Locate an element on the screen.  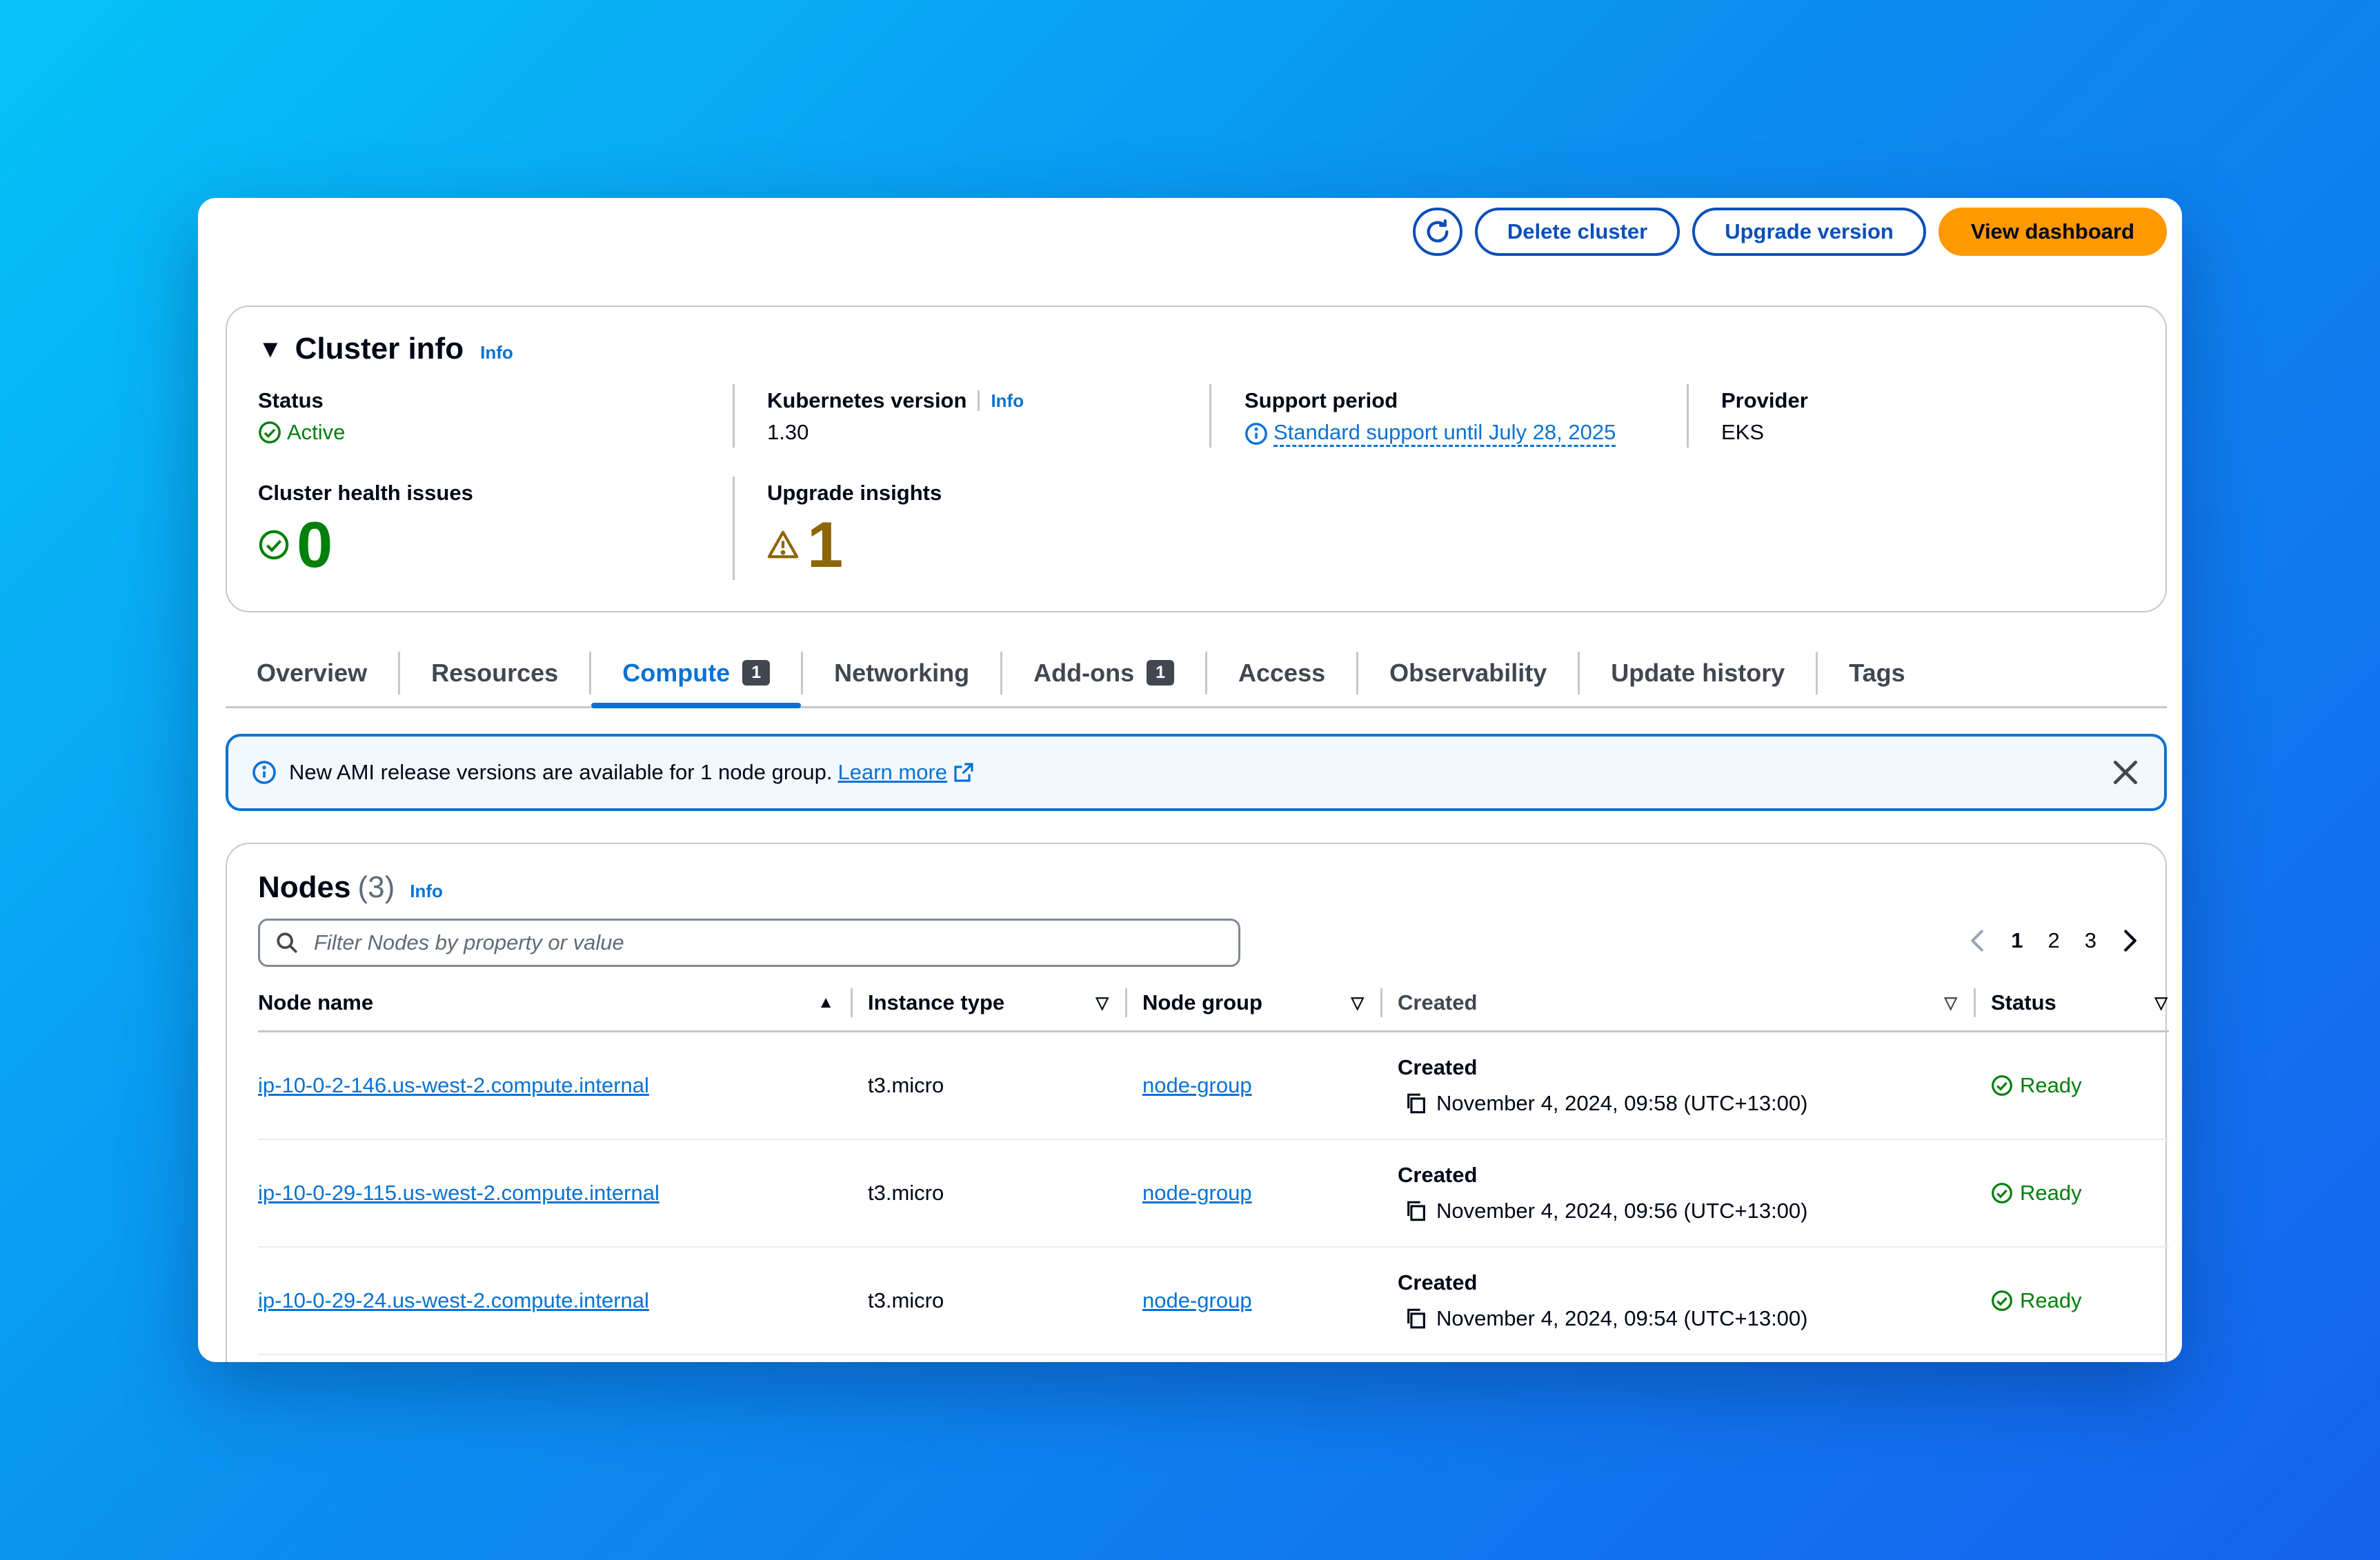
learn-more-link: Learn more is located at coordinates (906, 772).